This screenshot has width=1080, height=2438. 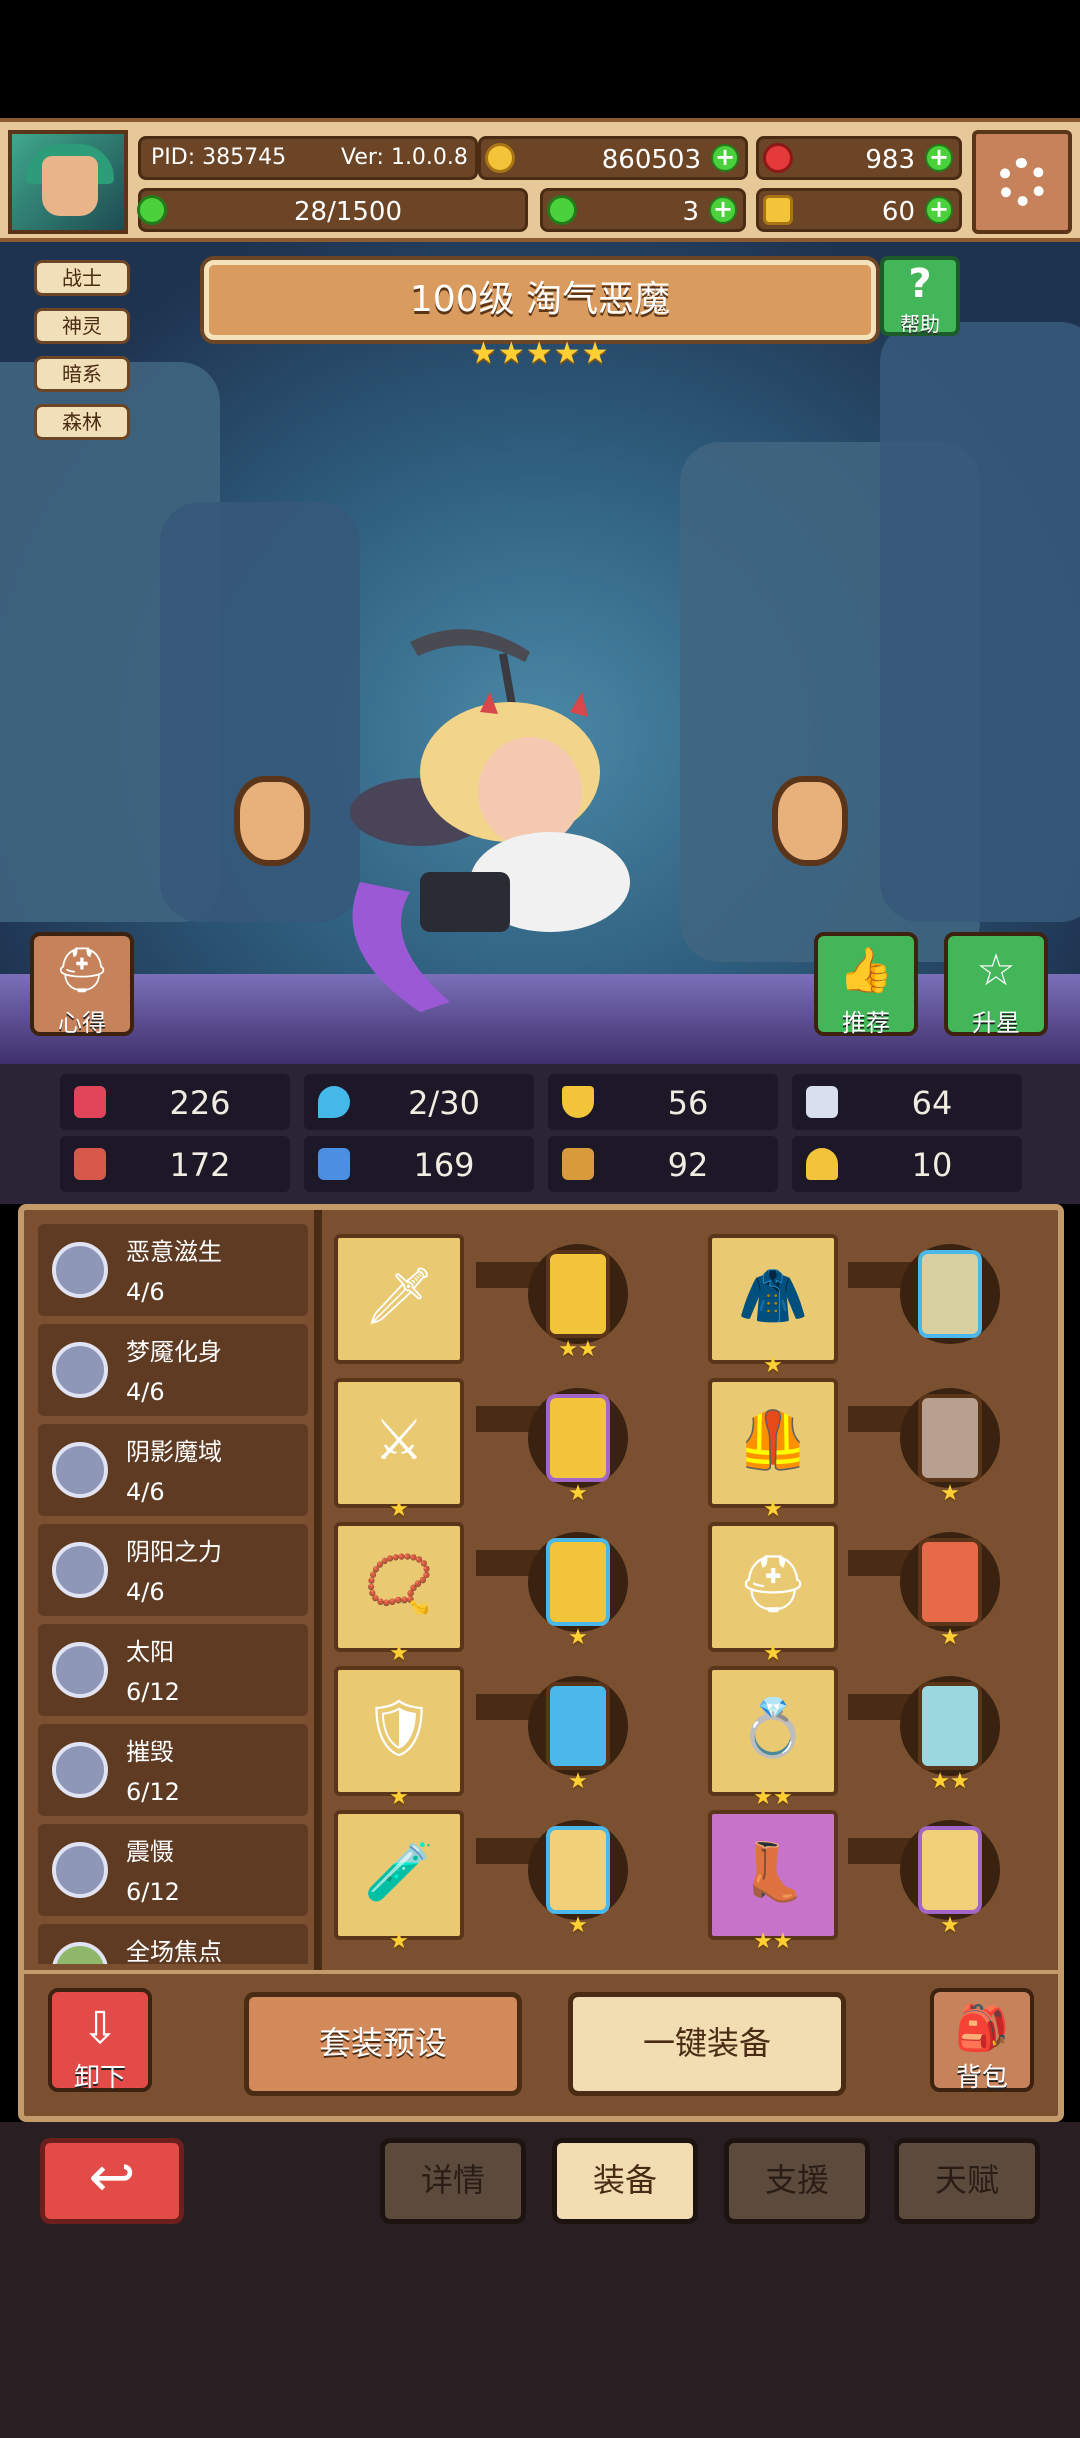 I want to click on thumbs-up-icon: 👍, so click(x=866, y=970).